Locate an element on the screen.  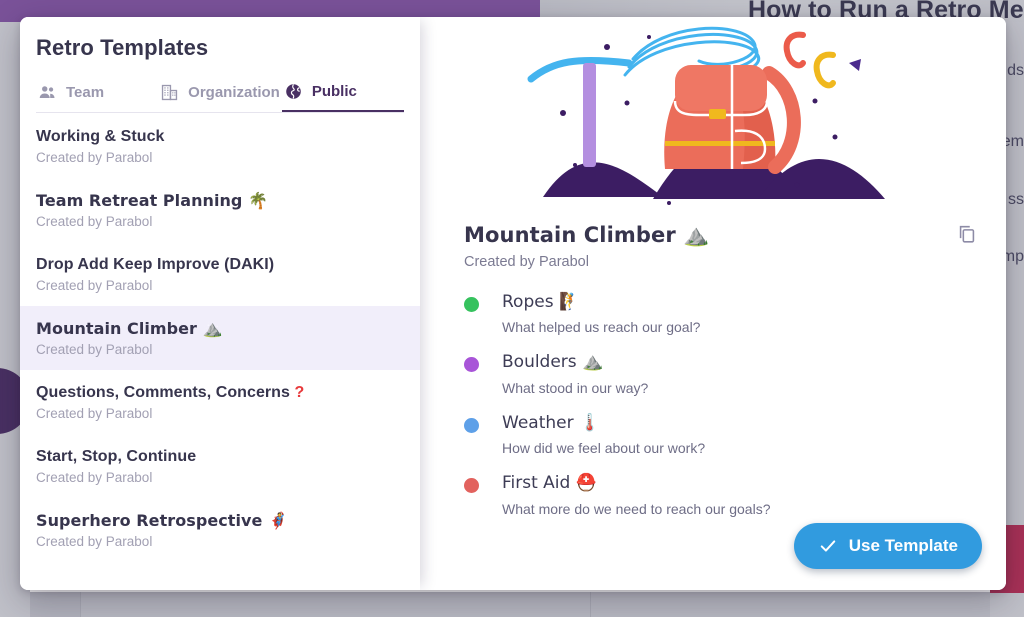
prompt-question: What more do we need to reach our goals? is located at coordinates (636, 508).